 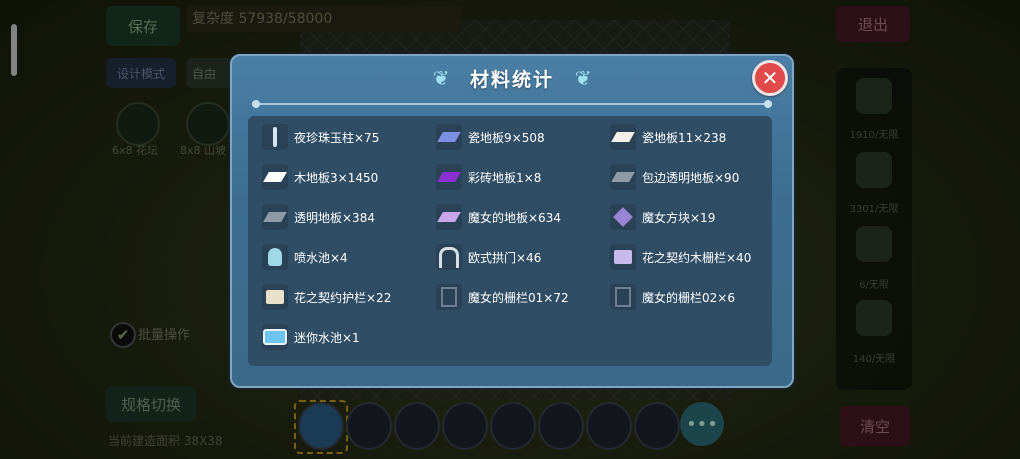 I want to click on clear-floor-icon, so click(x=623, y=177).